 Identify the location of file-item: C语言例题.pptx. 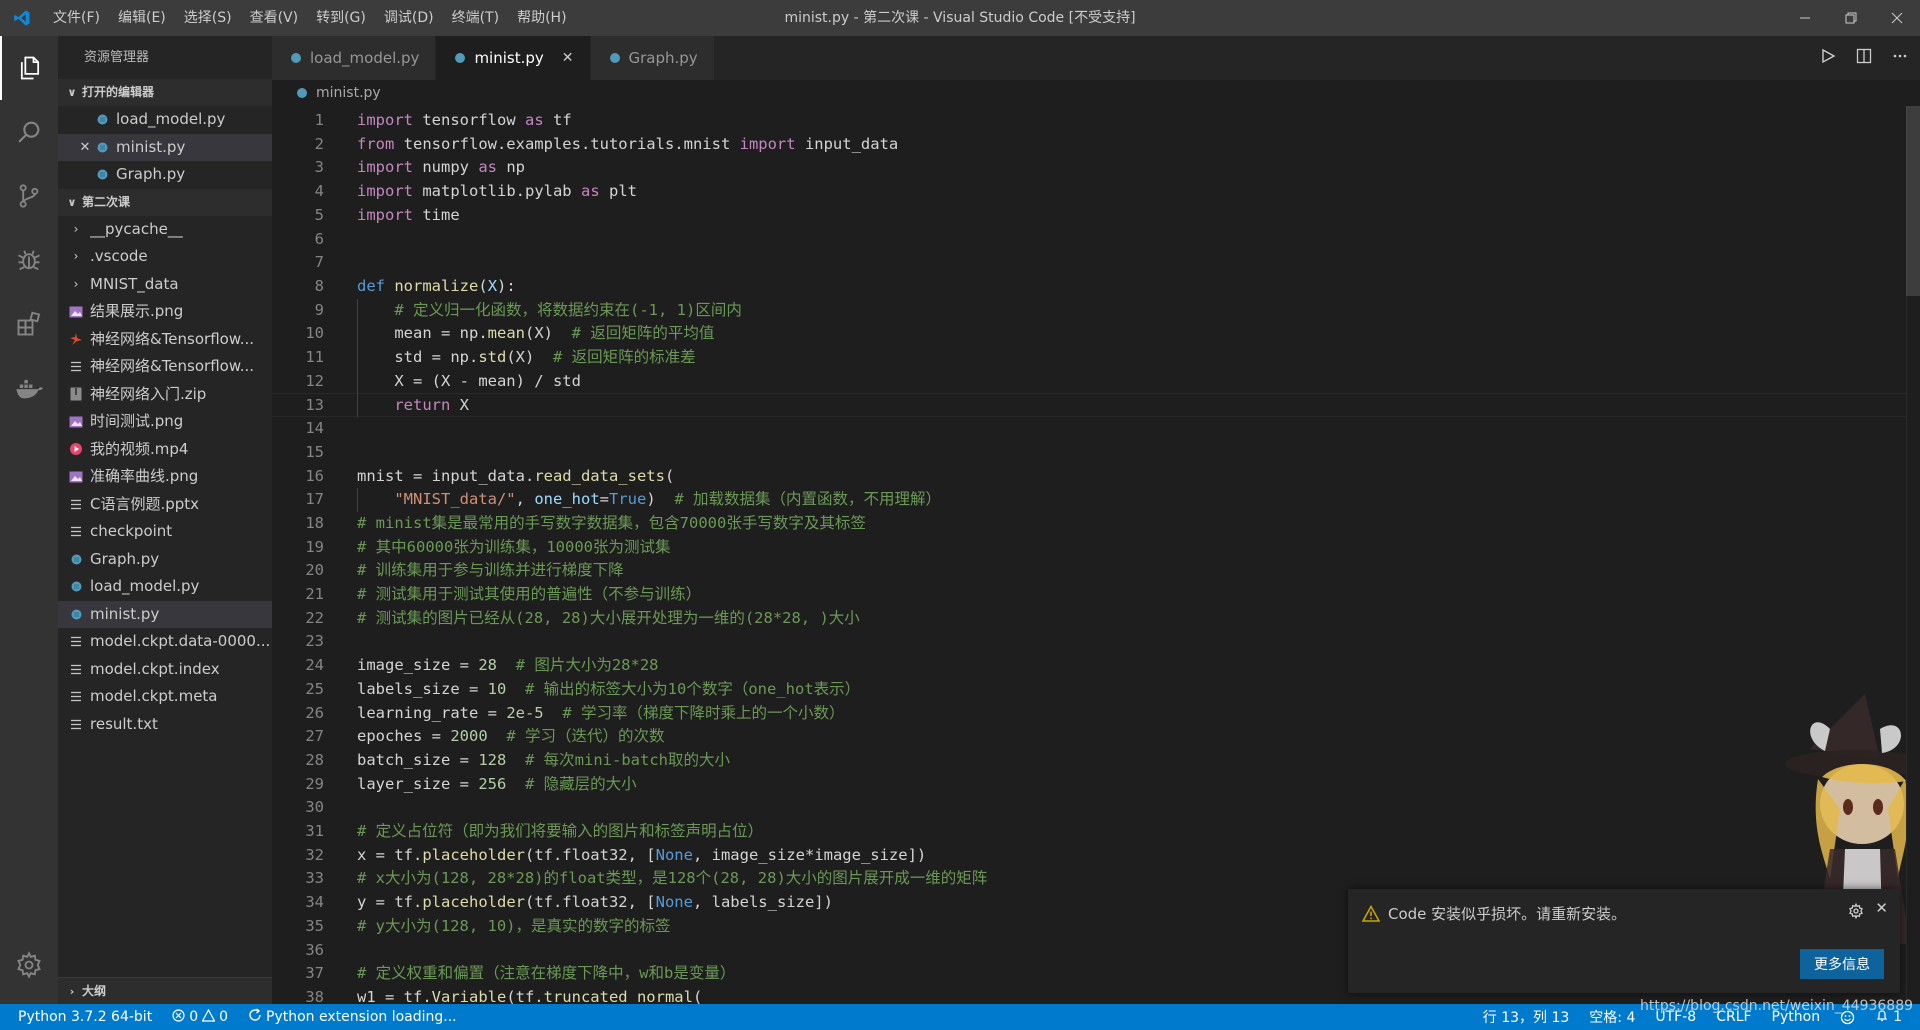
(165, 505).